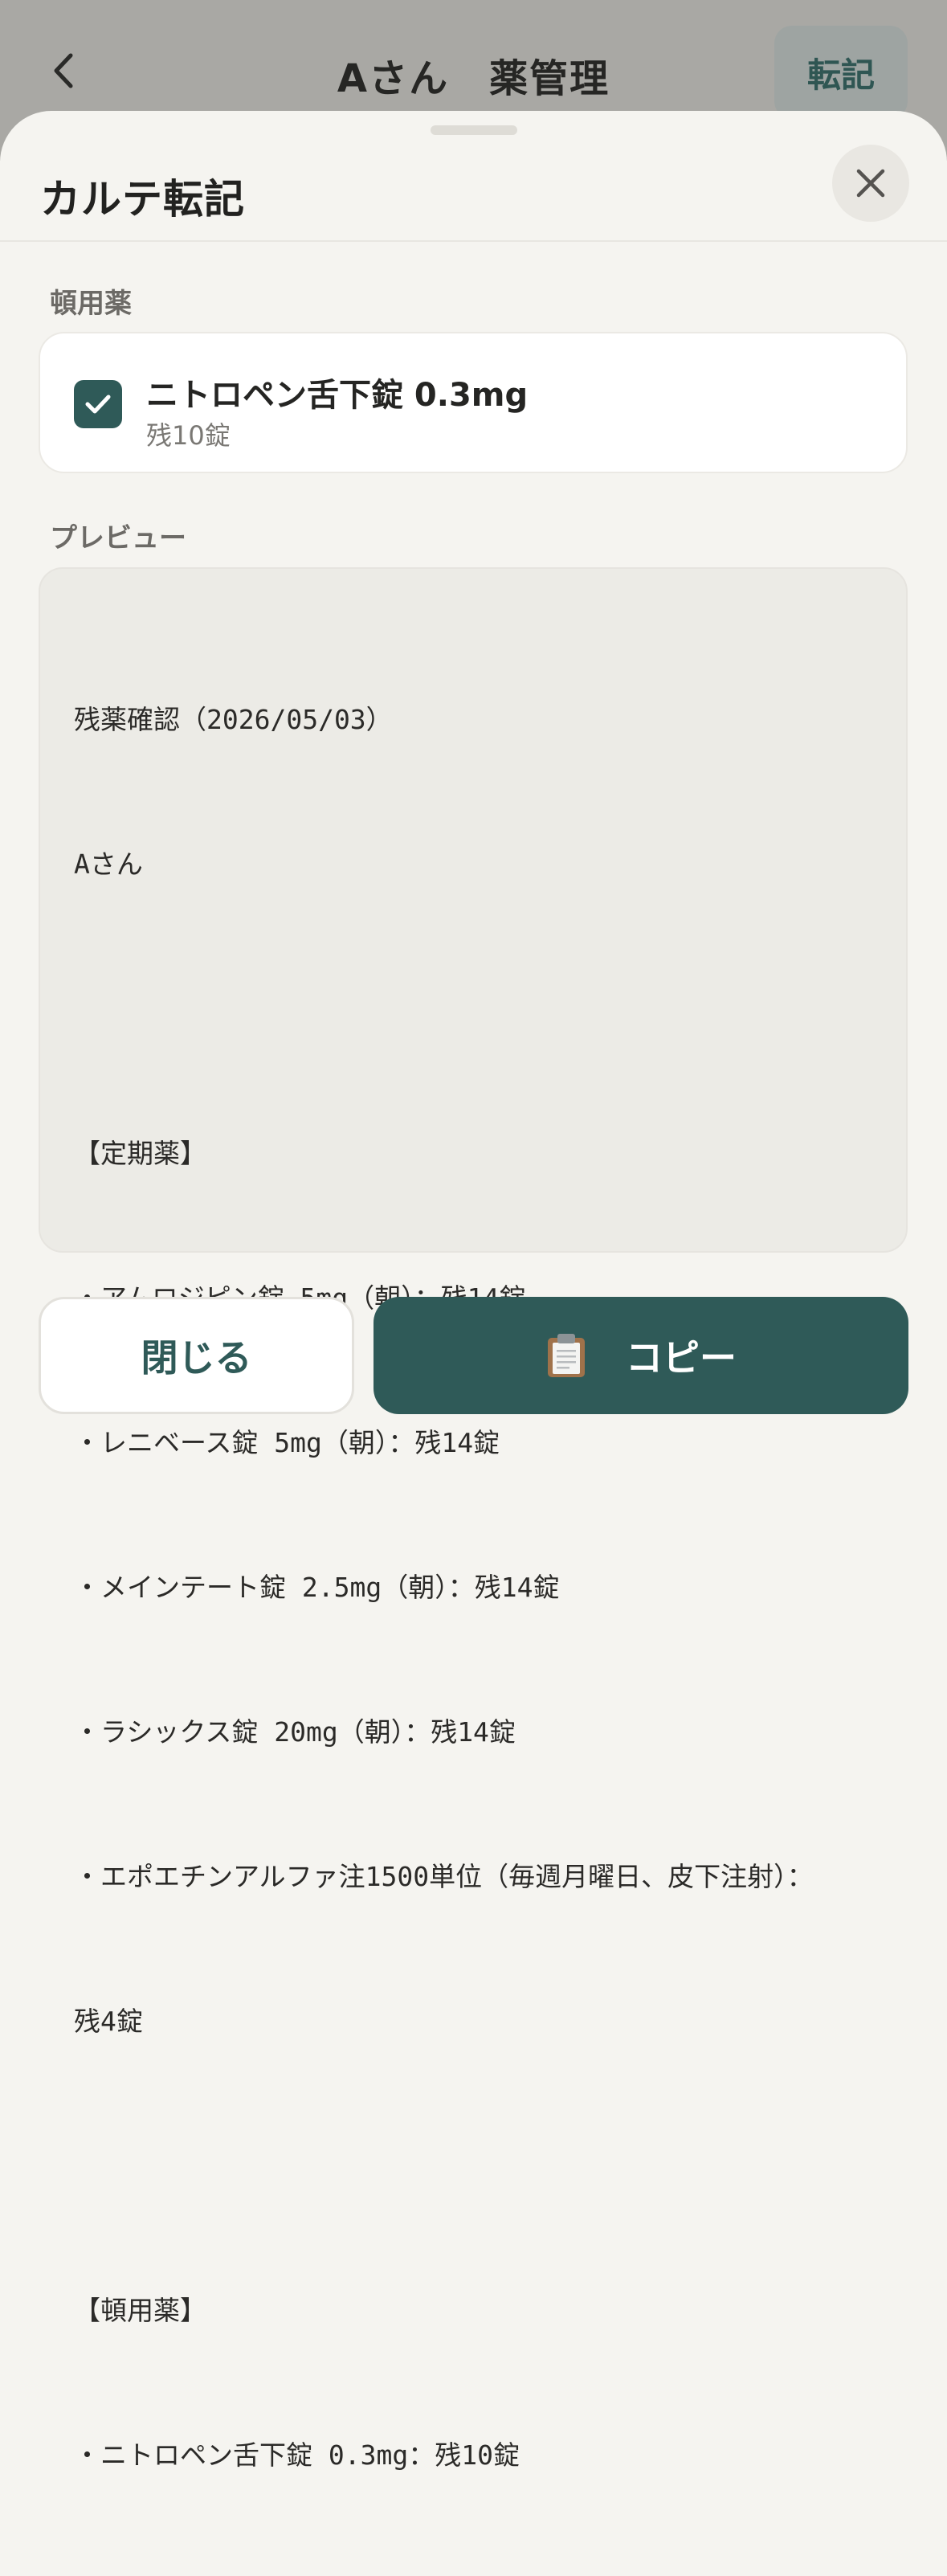  Describe the element at coordinates (473, 241) in the screenshot. I see `divider` at that location.